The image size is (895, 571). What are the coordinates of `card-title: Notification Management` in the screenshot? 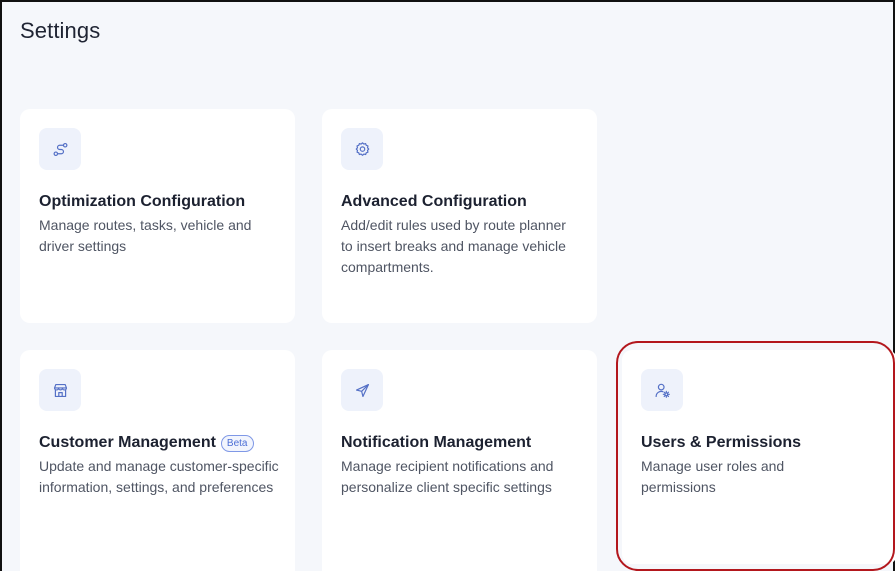 It's located at (436, 442).